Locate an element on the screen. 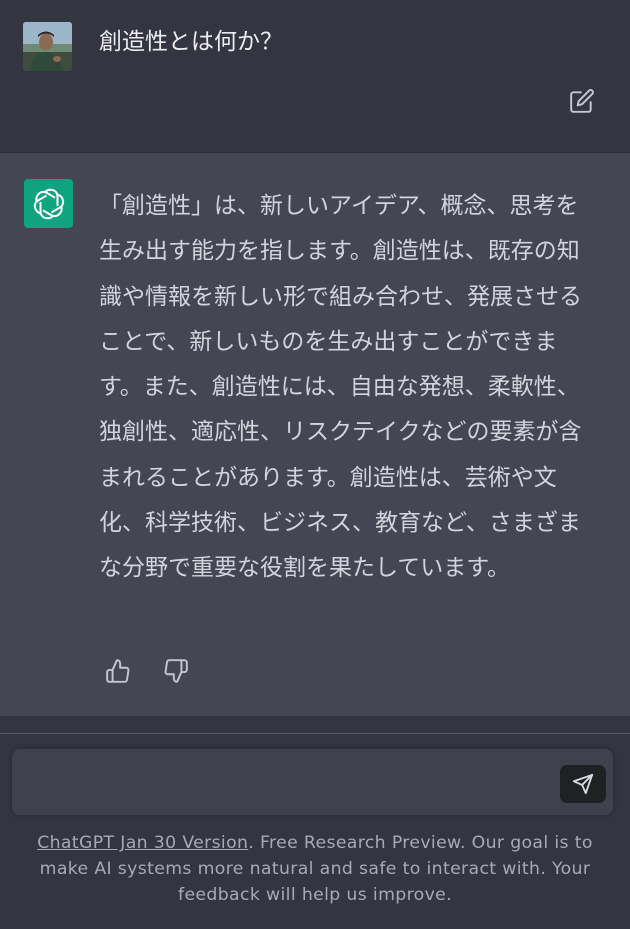 This screenshot has height=929, width=630. message-composer is located at coordinates (312, 782).